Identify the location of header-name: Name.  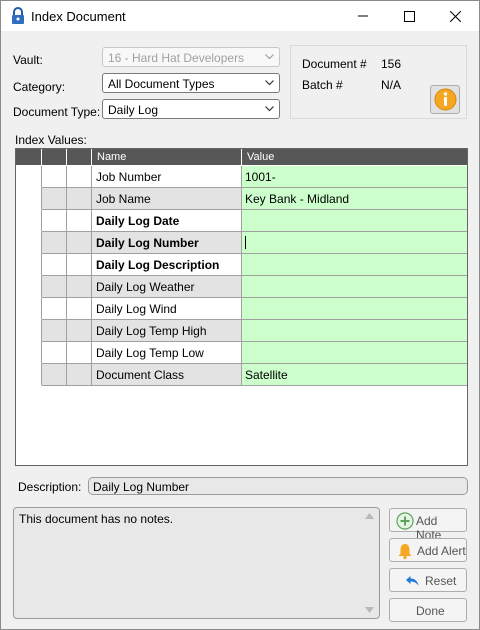
(167, 157).